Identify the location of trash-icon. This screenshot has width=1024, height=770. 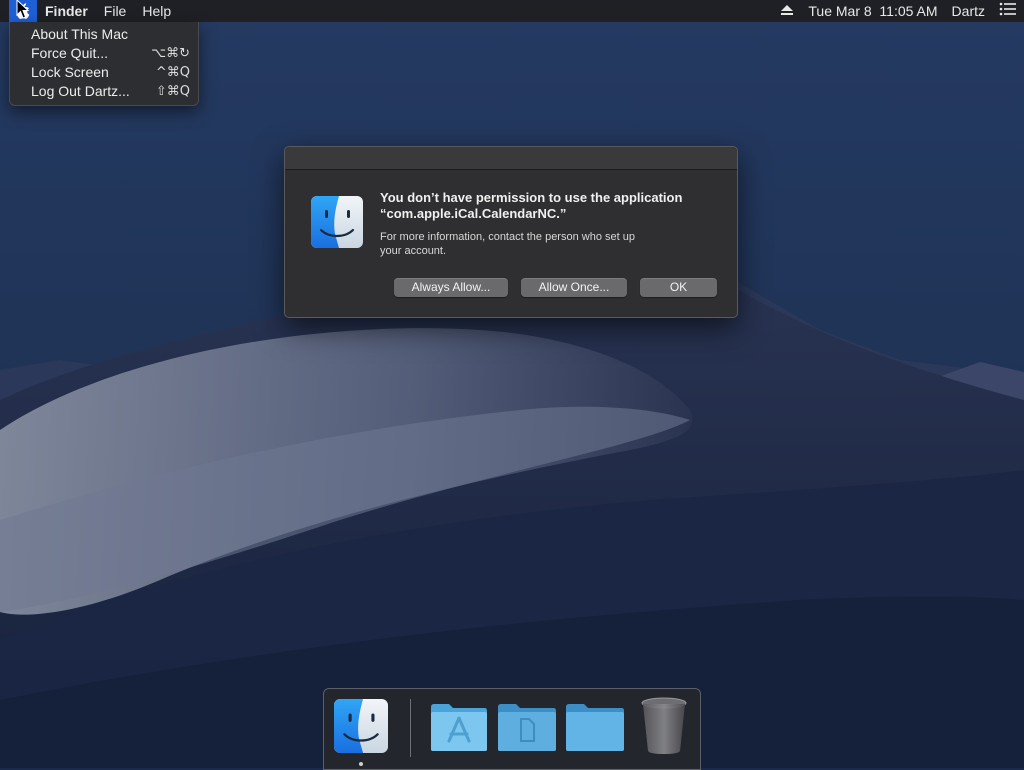
(664, 726).